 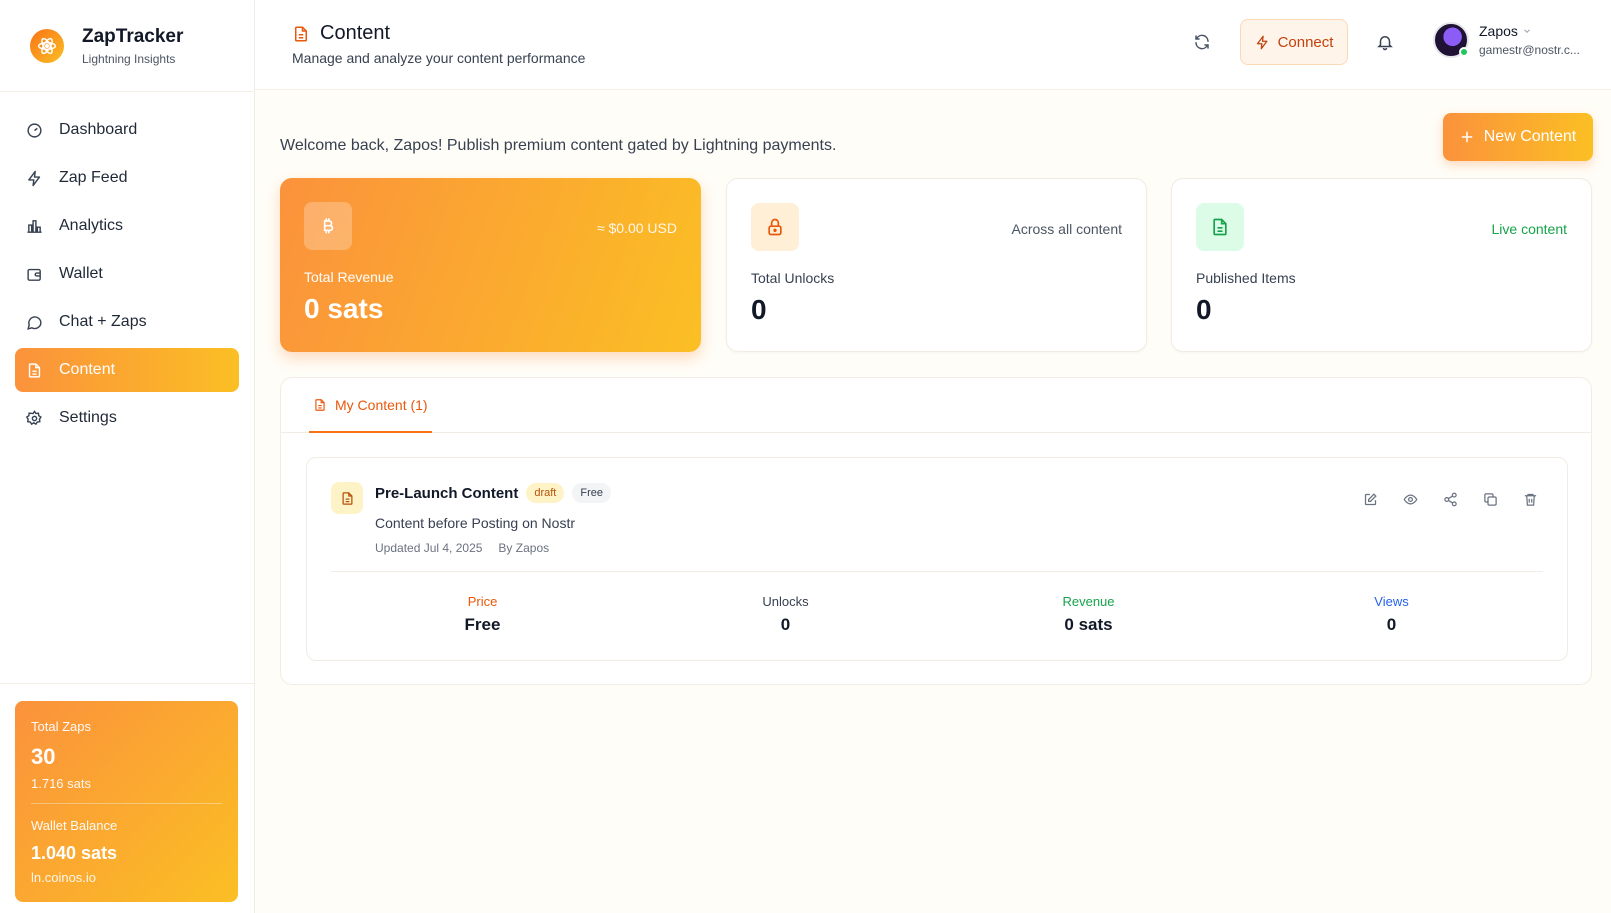 I want to click on total-unlocks-card: Across all content Total Unlocks 0, so click(x=936, y=265).